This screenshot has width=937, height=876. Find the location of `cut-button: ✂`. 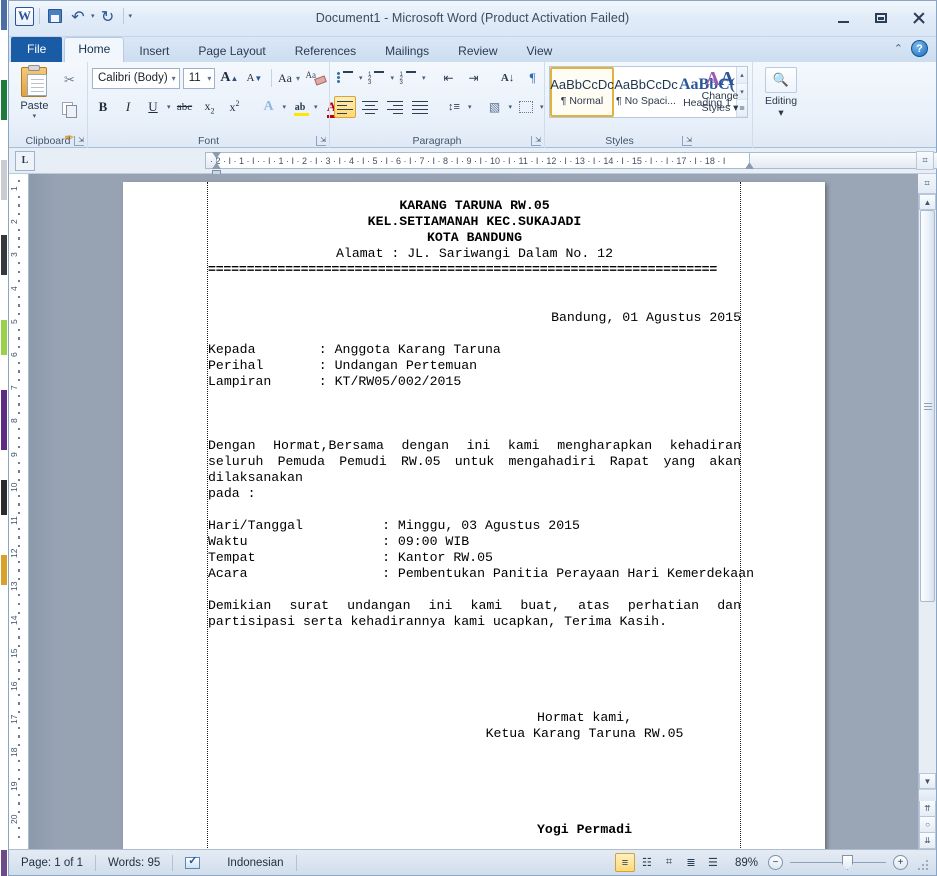

cut-button: ✂ is located at coordinates (69, 80).